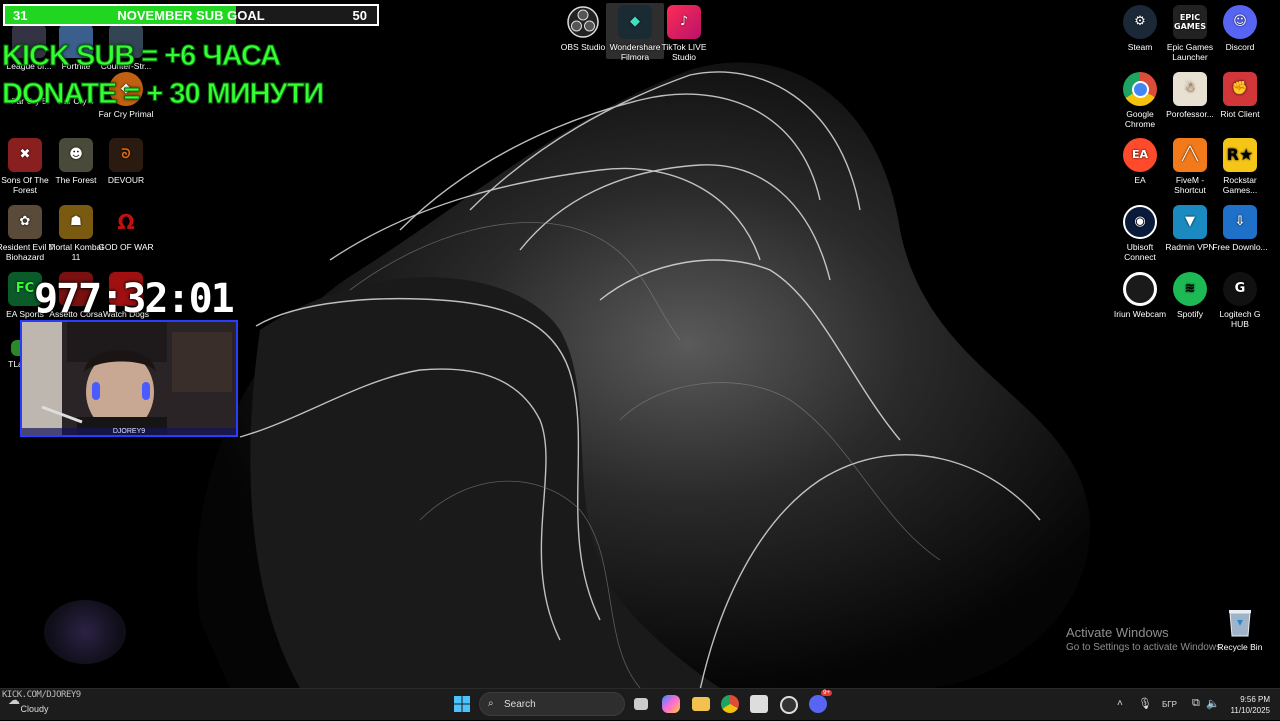  What do you see at coordinates (359, 15) in the screenshot?
I see `sub-goal-target: 50` at bounding box center [359, 15].